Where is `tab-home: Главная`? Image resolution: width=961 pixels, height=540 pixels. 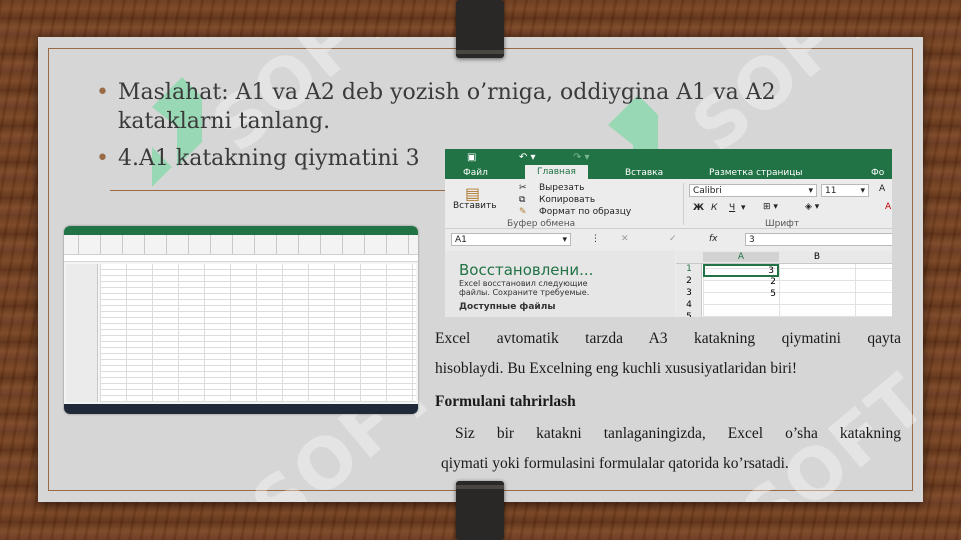
tab-home: Главная is located at coordinates (556, 172).